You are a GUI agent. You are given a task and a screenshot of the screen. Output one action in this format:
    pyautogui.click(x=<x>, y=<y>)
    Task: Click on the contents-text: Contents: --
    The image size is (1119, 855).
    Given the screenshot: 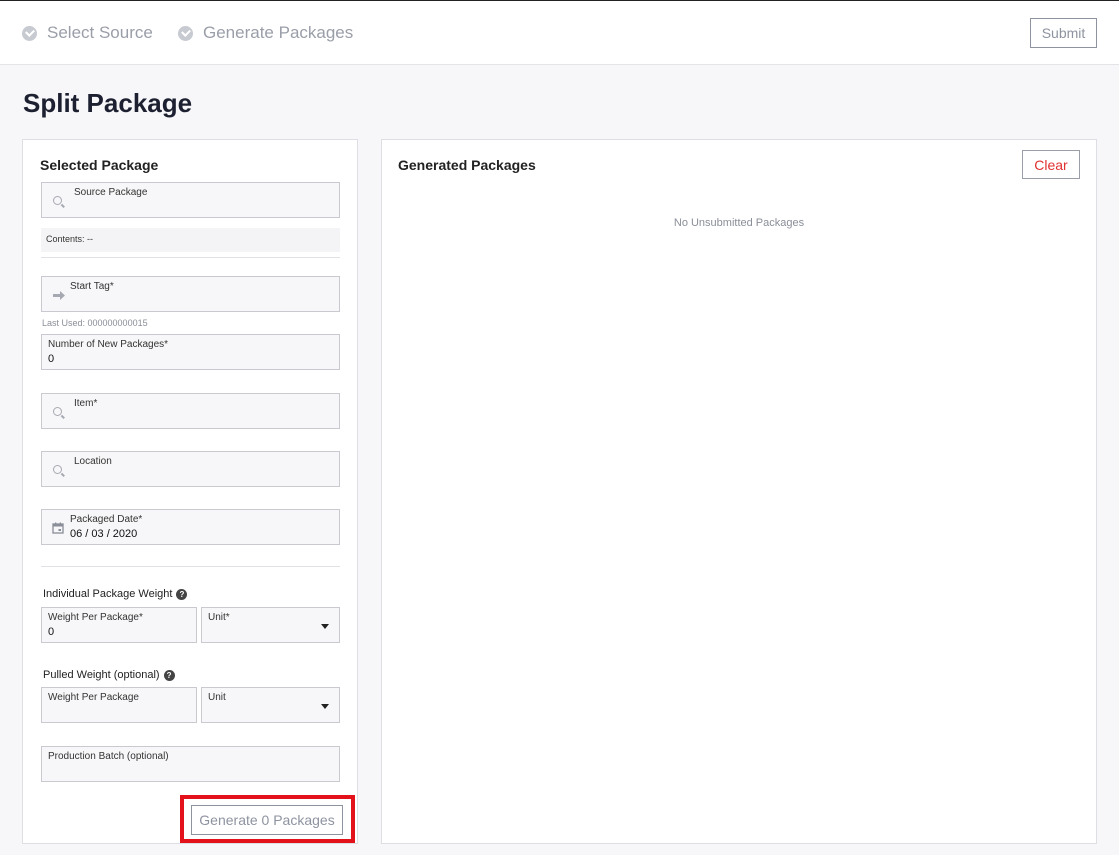 What is the action you would take?
    pyautogui.click(x=190, y=240)
    